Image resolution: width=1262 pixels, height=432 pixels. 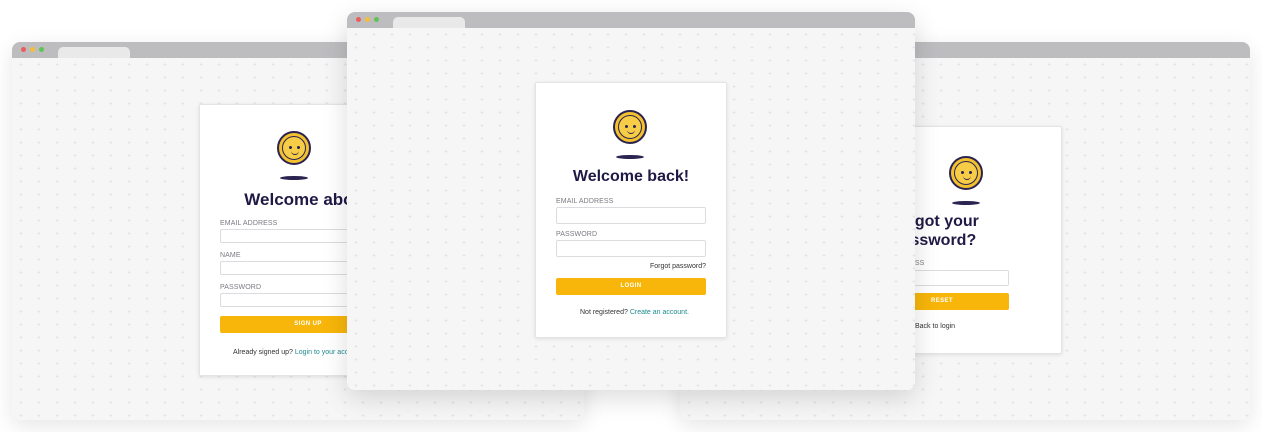 I want to click on login-button: LOGIN, so click(x=631, y=286).